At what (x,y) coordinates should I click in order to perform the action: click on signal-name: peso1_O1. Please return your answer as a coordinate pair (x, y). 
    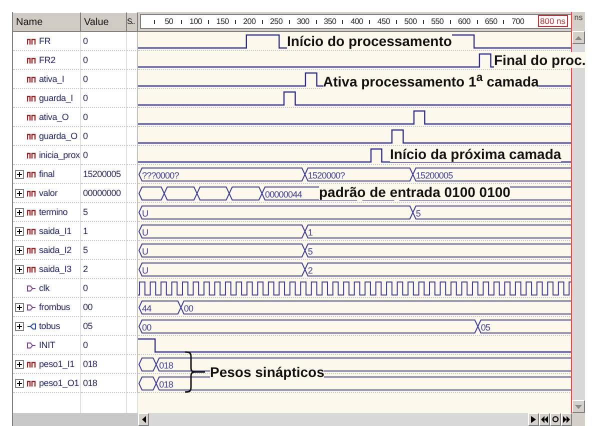
    Looking at the image, I should click on (59, 383).